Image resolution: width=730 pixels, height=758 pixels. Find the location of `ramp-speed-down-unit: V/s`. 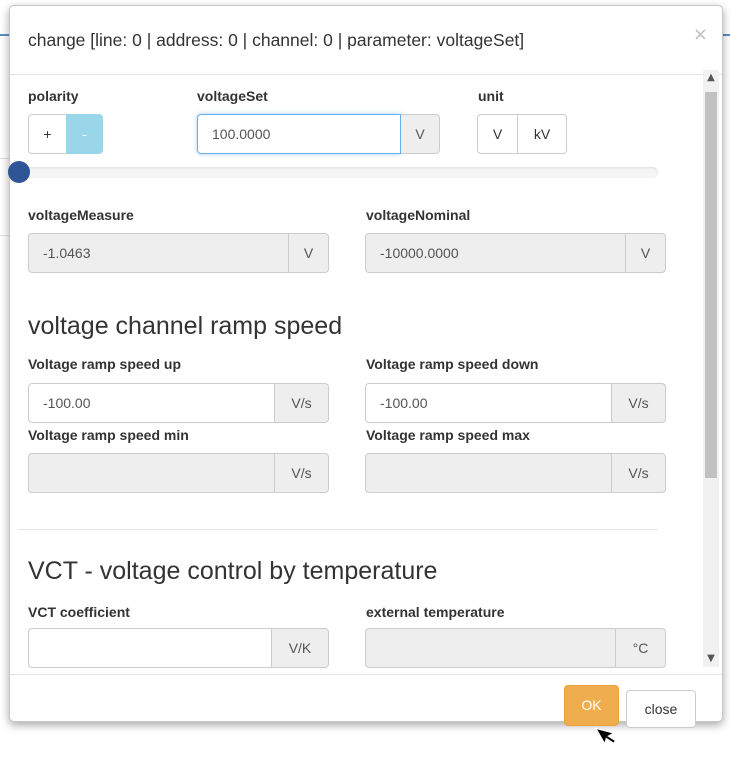

ramp-speed-down-unit: V/s is located at coordinates (639, 403).